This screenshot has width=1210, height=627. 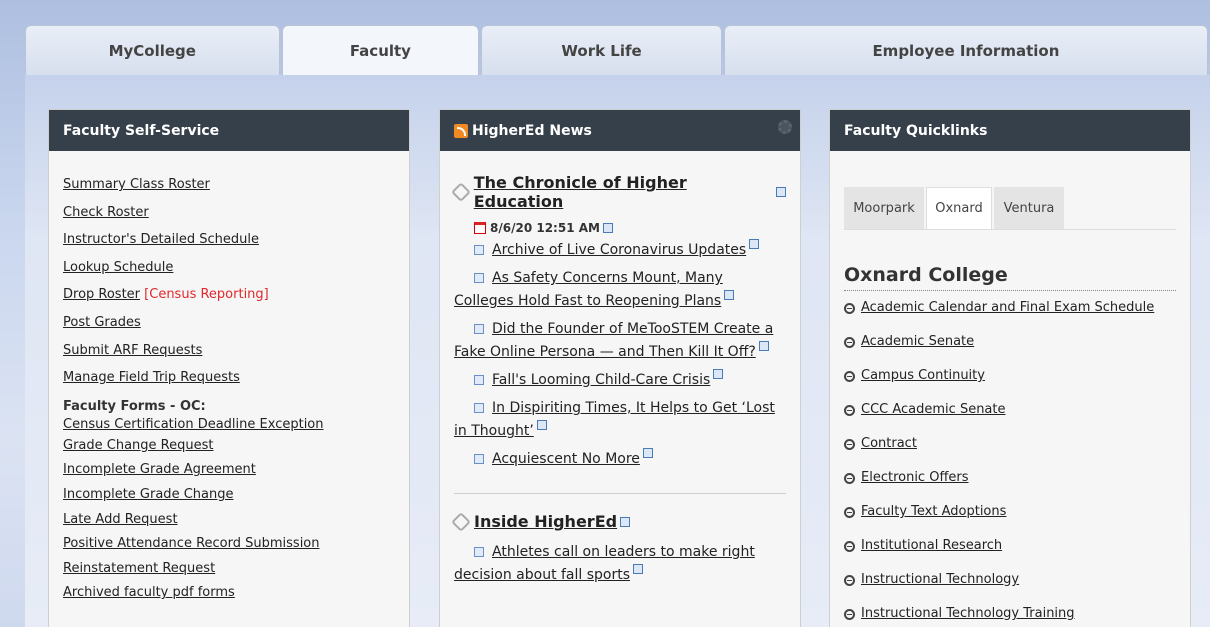 I want to click on form-link: Late Add Request, so click(x=229, y=520).